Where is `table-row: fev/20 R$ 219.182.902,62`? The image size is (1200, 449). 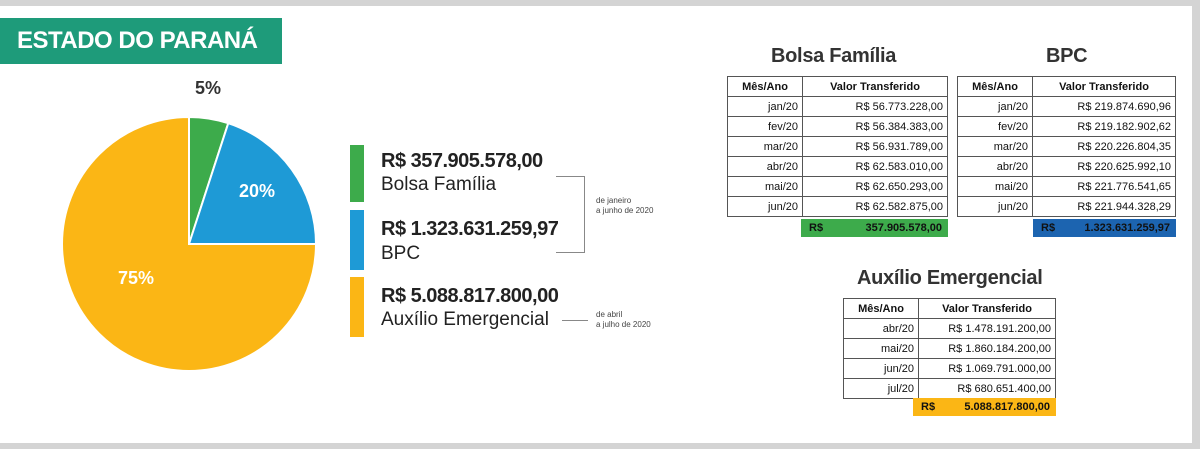
table-row: fev/20 R$ 219.182.902,62 is located at coordinates (1066, 126).